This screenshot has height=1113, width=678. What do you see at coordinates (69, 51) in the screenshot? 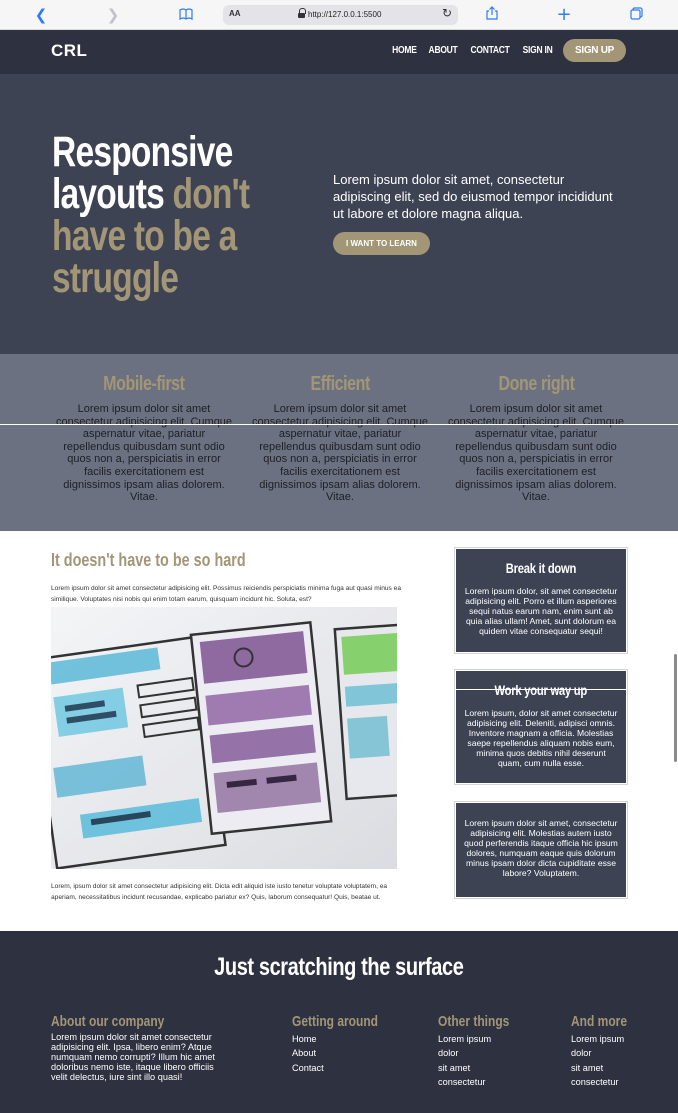
I see `logo: CRL` at bounding box center [69, 51].